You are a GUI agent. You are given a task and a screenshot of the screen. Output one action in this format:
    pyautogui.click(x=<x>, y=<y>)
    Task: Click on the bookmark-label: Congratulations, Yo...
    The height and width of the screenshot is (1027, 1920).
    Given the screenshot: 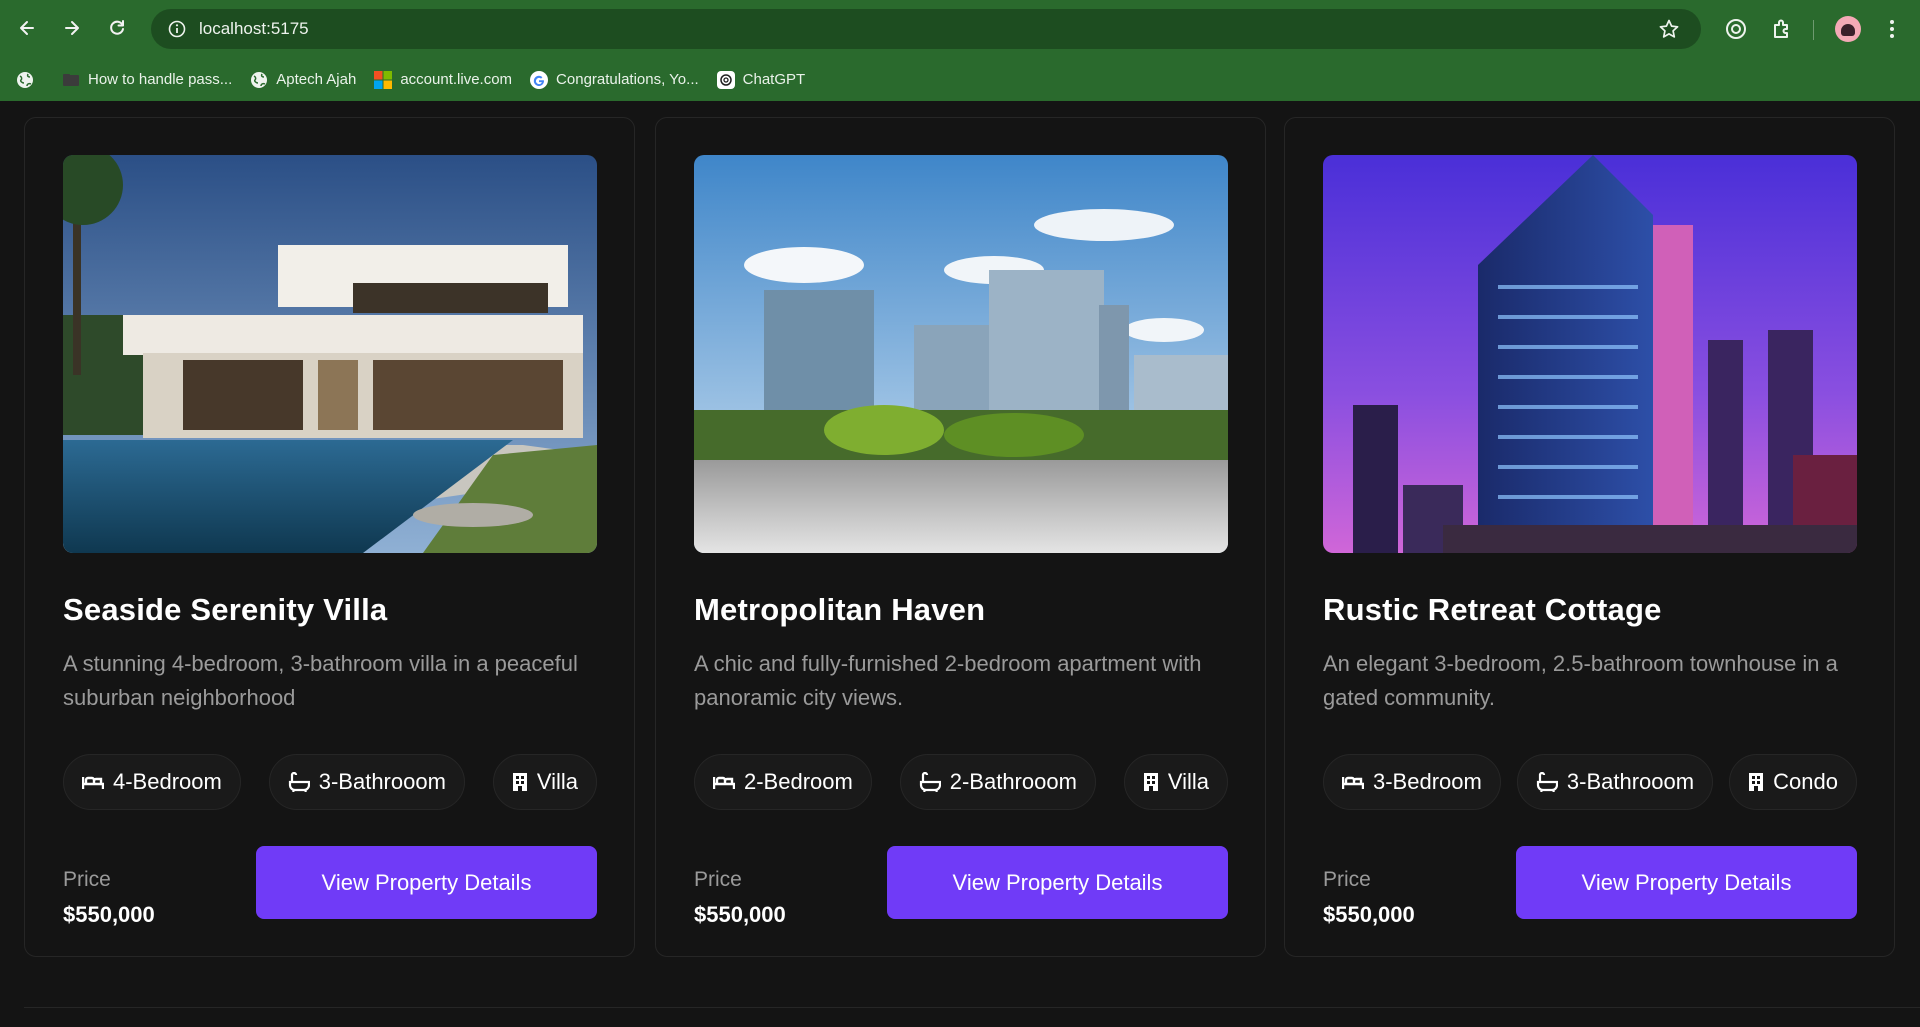 What is the action you would take?
    pyautogui.click(x=627, y=79)
    